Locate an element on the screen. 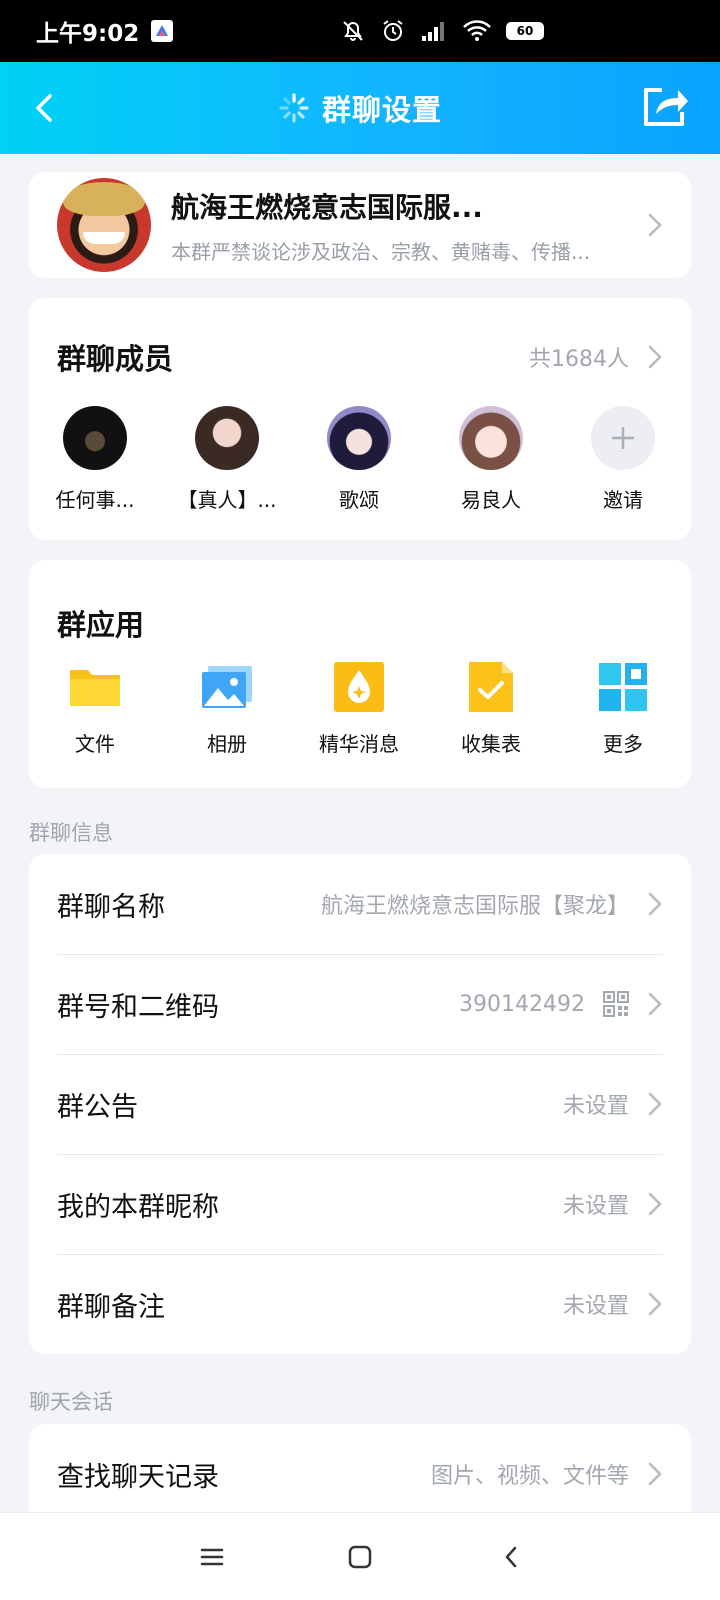 The height and width of the screenshot is (1600, 720). header: 群聊设置 is located at coordinates (360, 108).